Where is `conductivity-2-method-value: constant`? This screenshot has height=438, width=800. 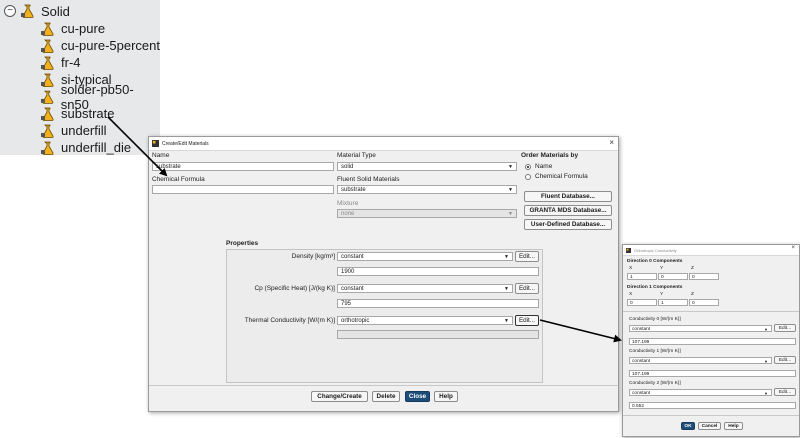 conductivity-2-method-value: constant is located at coordinates (641, 393).